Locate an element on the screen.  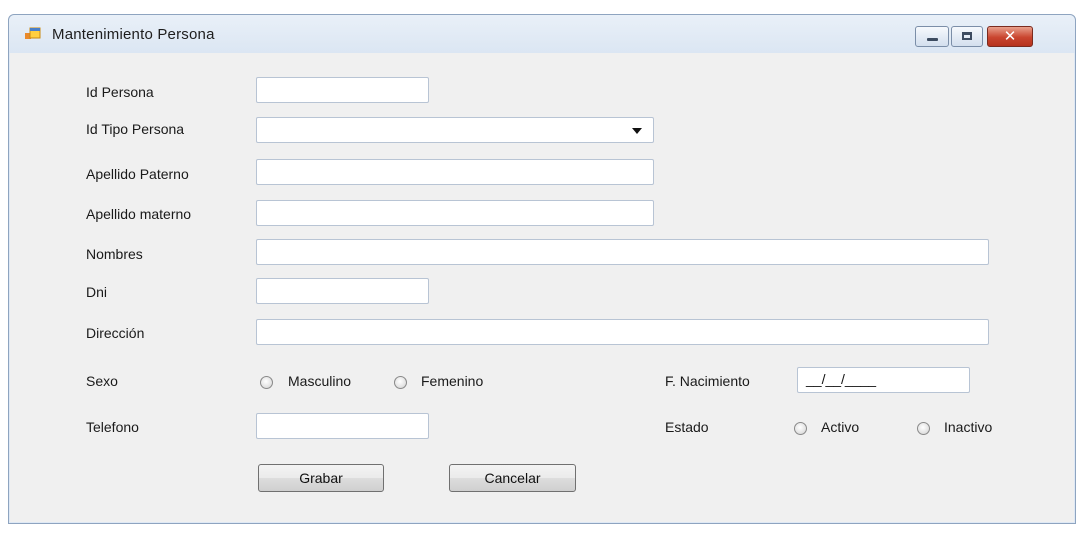
radio-activo is located at coordinates (800, 428).